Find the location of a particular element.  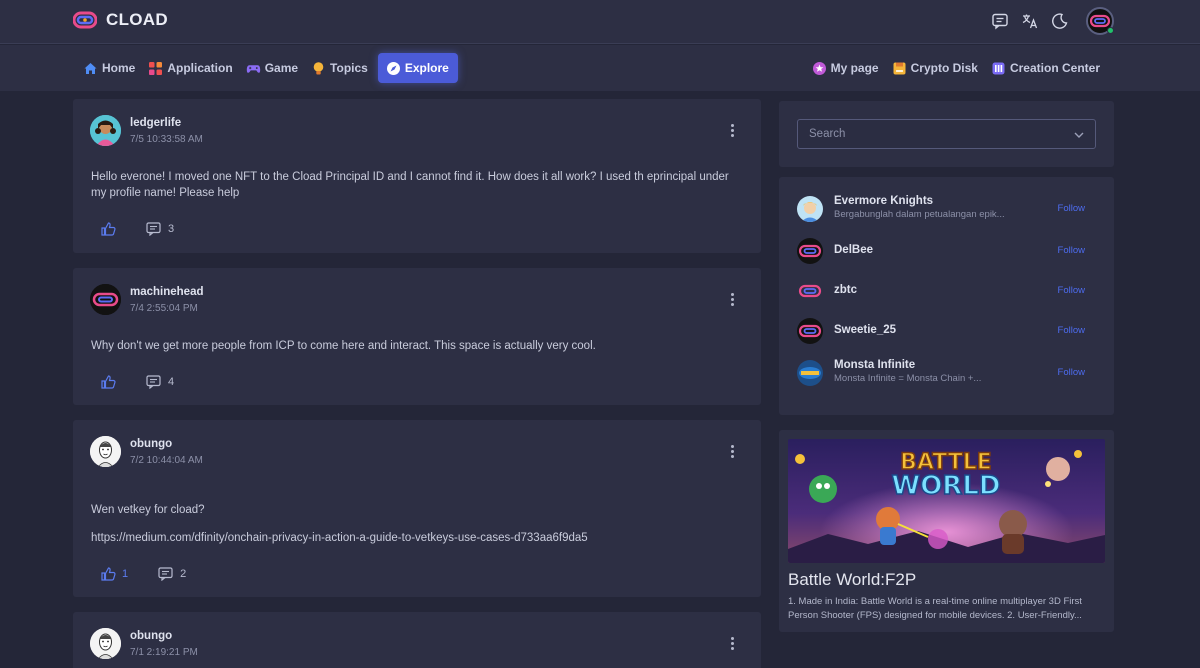

post-username: ledgerlife is located at coordinates (155, 123).